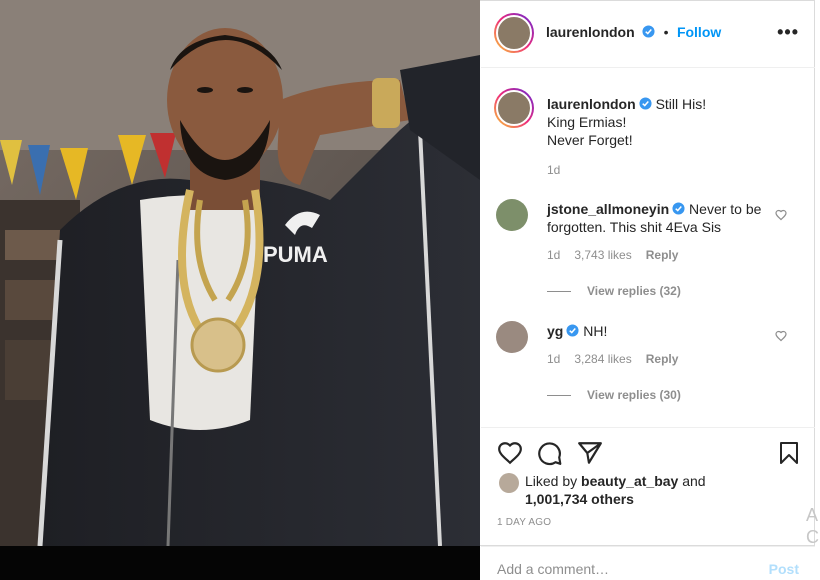 The height and width of the screenshot is (580, 820). I want to click on add-comment-bar: Add a comment… Post, so click(648, 563).